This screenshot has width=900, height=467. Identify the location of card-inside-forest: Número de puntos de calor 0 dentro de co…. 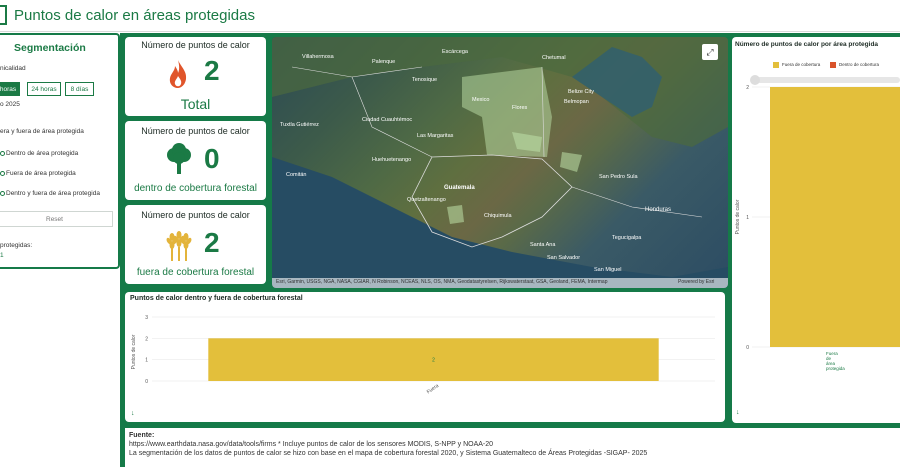
(195, 160).